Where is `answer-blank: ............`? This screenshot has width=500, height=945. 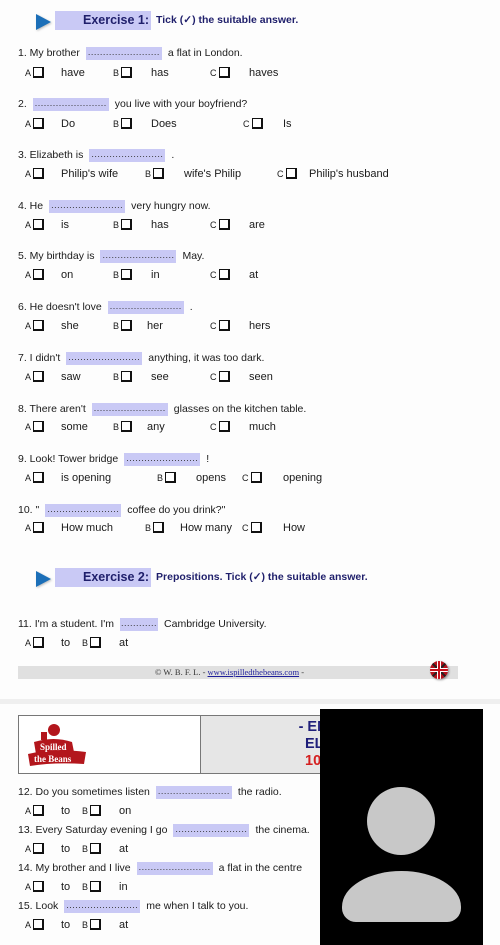 answer-blank: ............ is located at coordinates (139, 624).